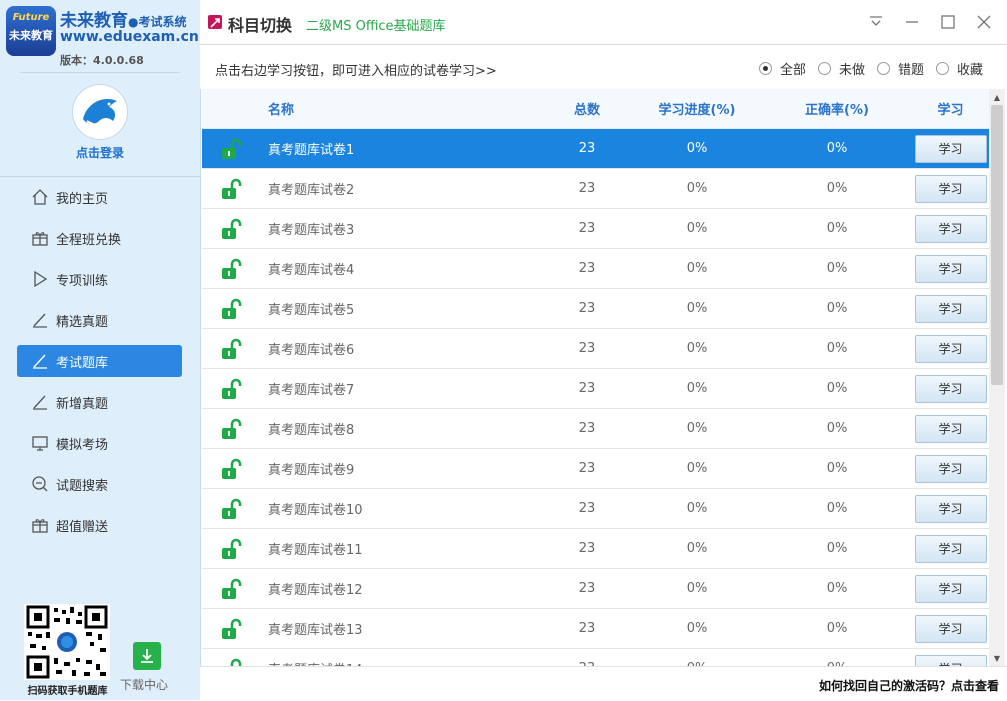  Describe the element at coordinates (100, 72) in the screenshot. I see `divider` at that location.